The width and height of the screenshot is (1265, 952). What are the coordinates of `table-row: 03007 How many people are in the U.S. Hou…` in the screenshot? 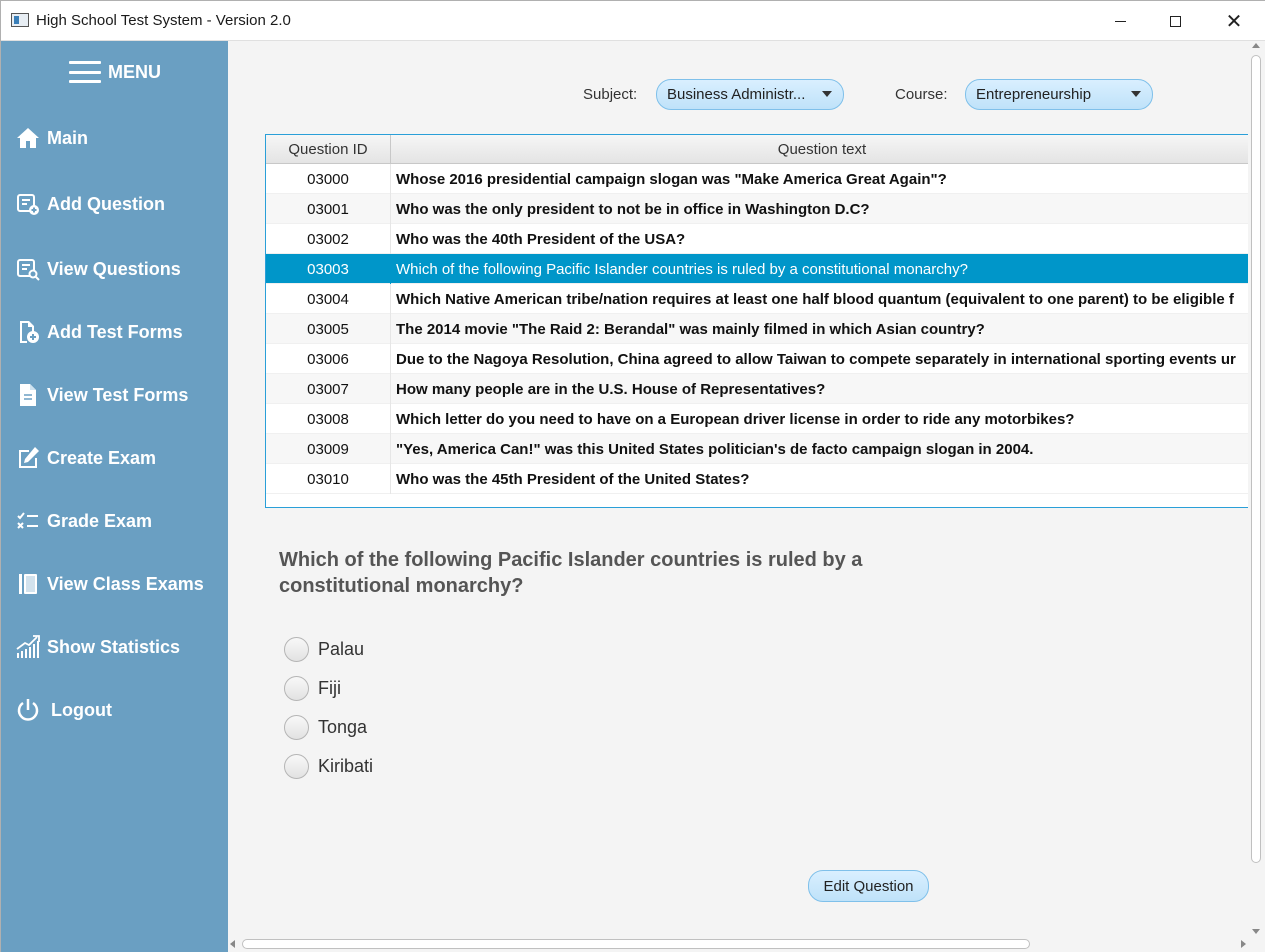 It's located at (757, 389).